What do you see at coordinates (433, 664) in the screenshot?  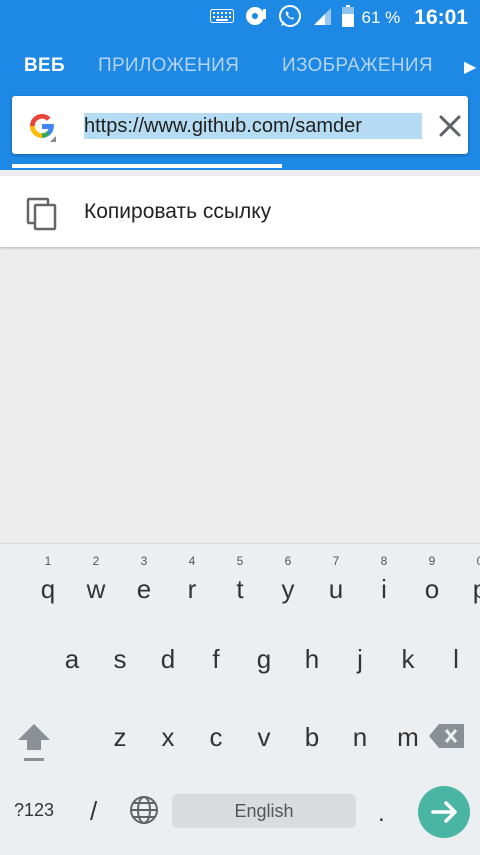 I see `key-l: l` at bounding box center [433, 664].